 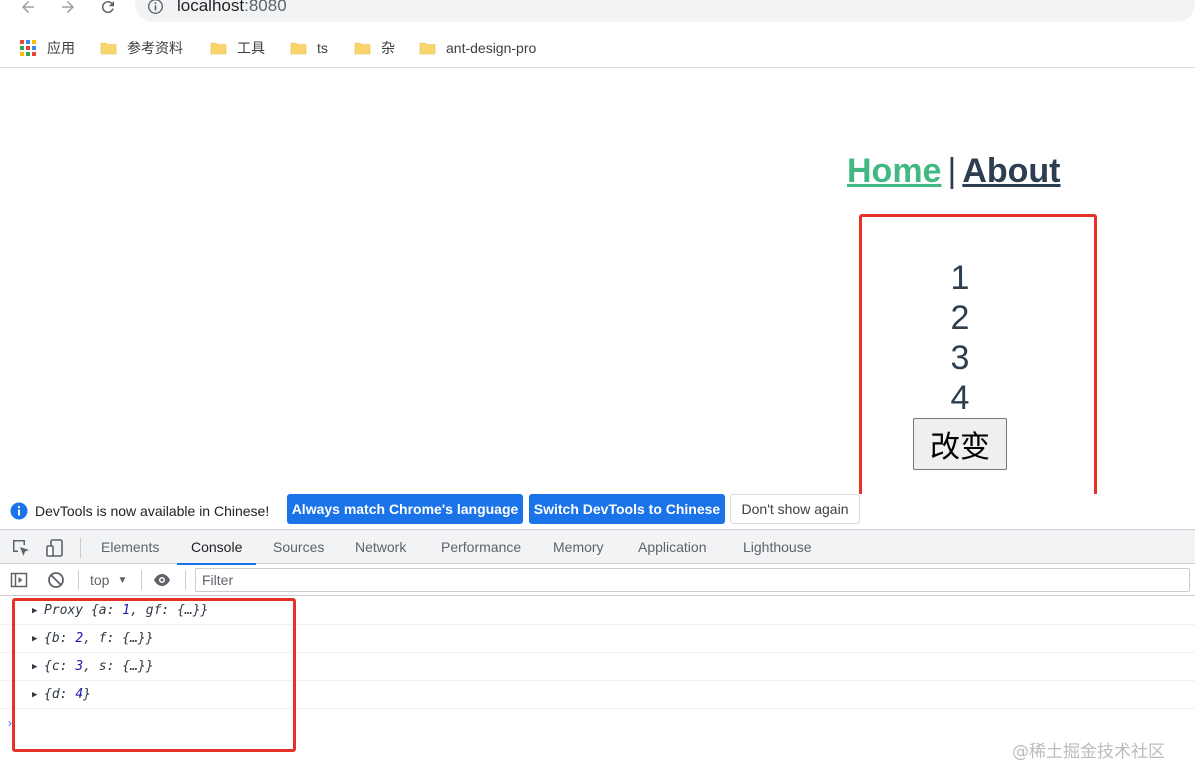 I want to click on bookmark-label: ant-design-pro, so click(x=491, y=48).